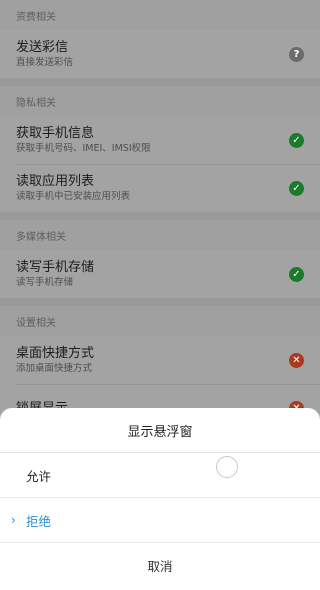 The image size is (320, 590). What do you see at coordinates (54, 368) in the screenshot?
I see `permission-desc: 添加桌面快捷方式` at bounding box center [54, 368].